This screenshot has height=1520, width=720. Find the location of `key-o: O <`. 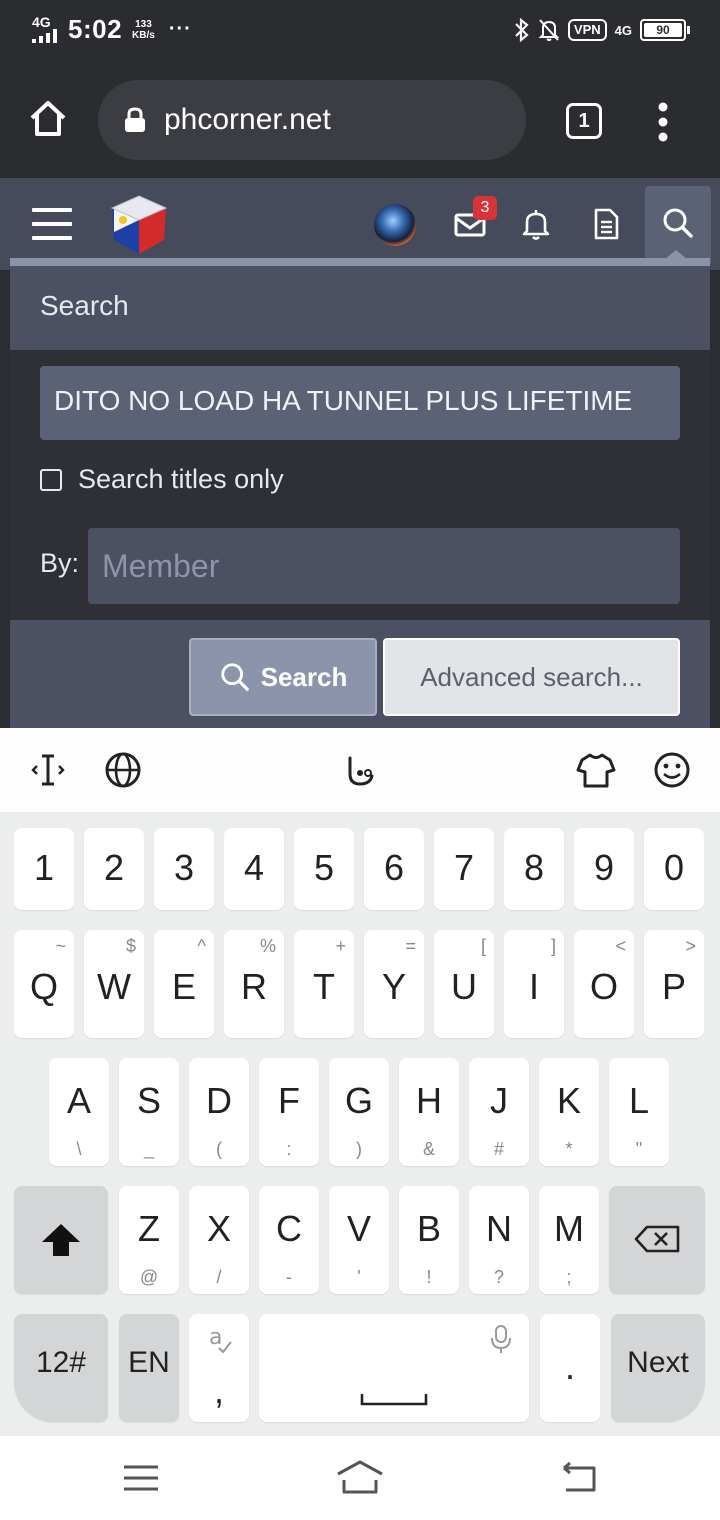

key-o: O < is located at coordinates (604, 984).